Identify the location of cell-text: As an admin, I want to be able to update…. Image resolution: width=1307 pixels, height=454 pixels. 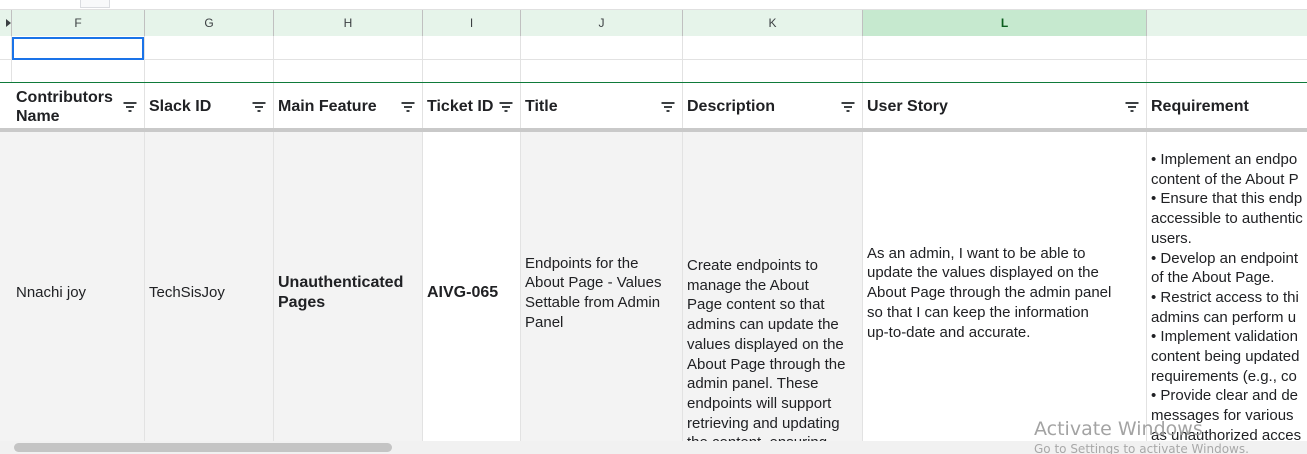
(989, 292).